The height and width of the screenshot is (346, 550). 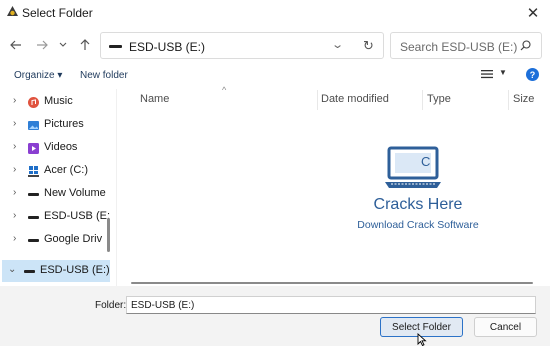 What do you see at coordinates (418, 225) in the screenshot?
I see `watermark-subtitle: Download Crack Software` at bounding box center [418, 225].